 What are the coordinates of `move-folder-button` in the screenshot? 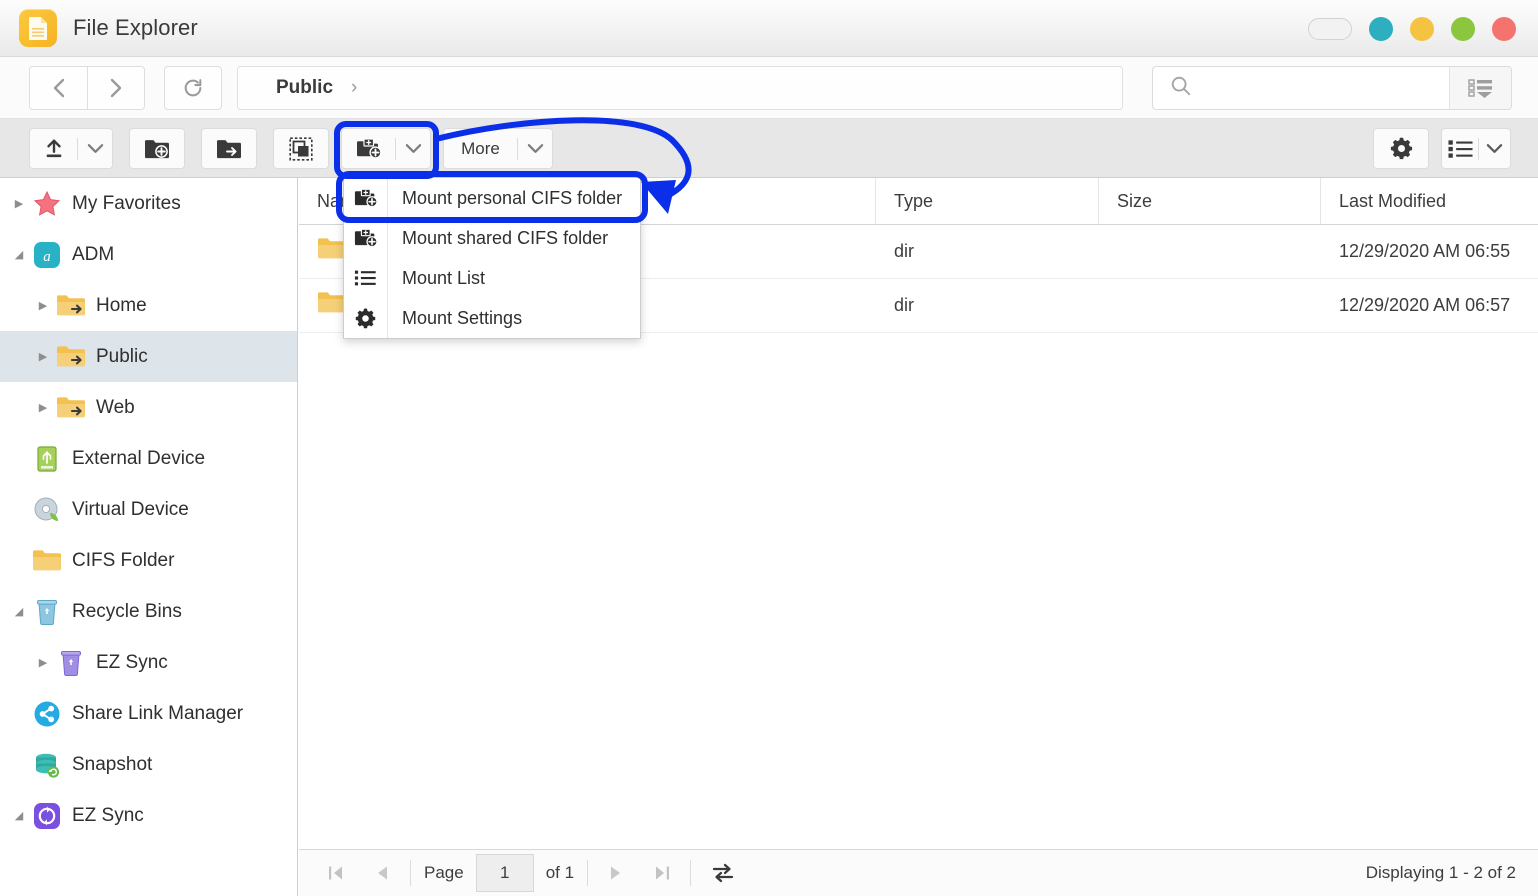 It's located at (229, 148).